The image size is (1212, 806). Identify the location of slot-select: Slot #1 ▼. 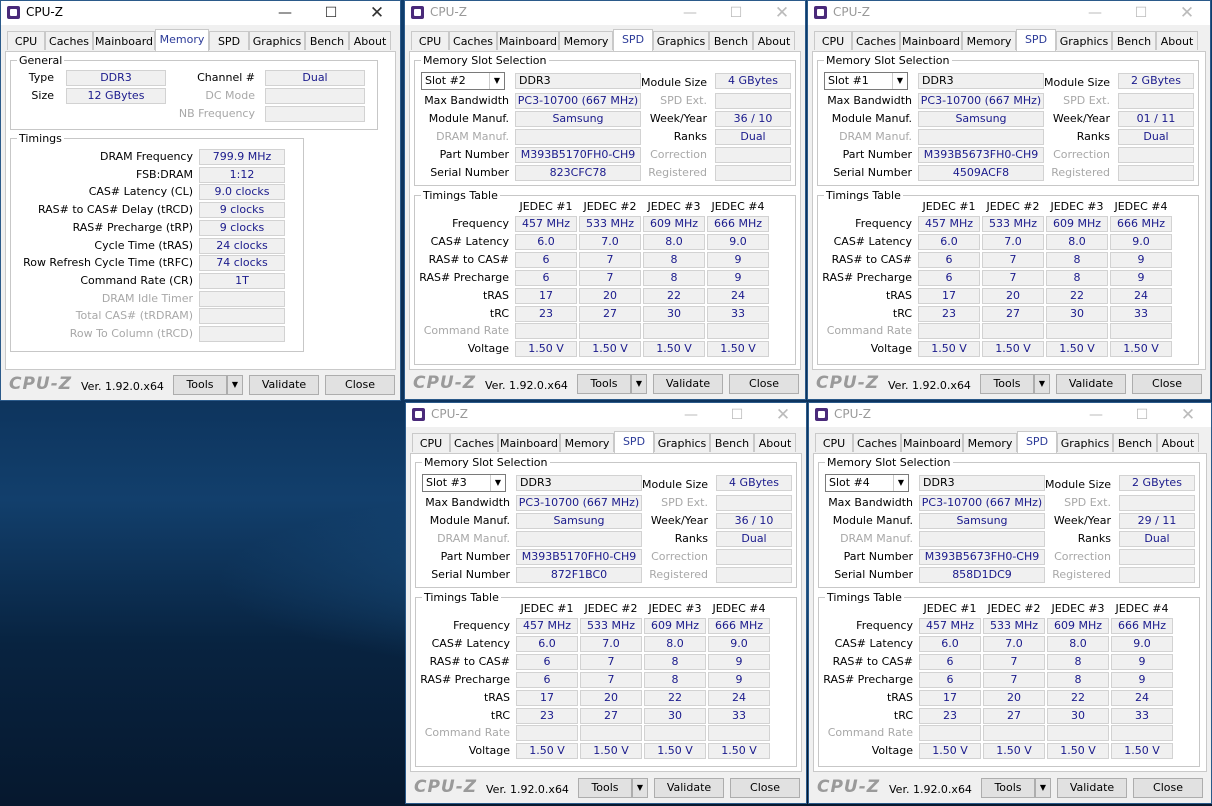
(866, 81).